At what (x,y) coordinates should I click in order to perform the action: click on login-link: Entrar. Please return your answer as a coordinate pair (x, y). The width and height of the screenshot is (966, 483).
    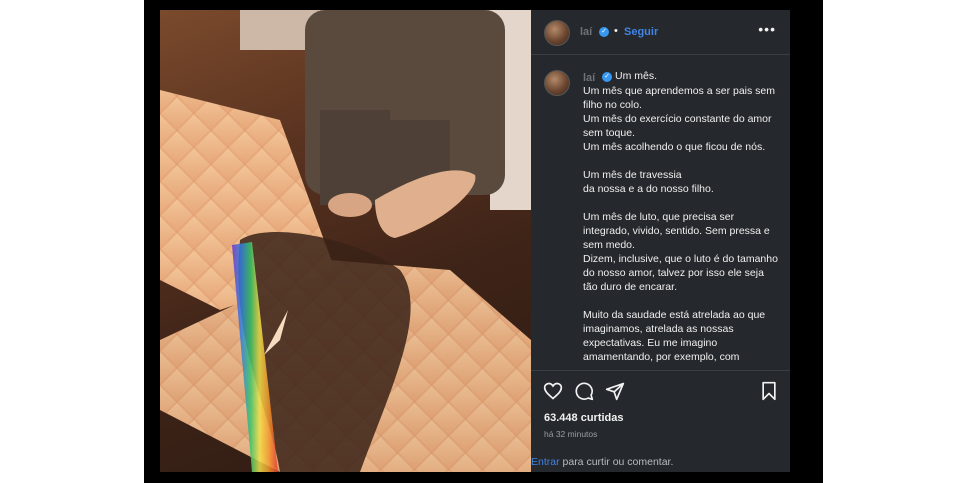
    Looking at the image, I should click on (545, 462).